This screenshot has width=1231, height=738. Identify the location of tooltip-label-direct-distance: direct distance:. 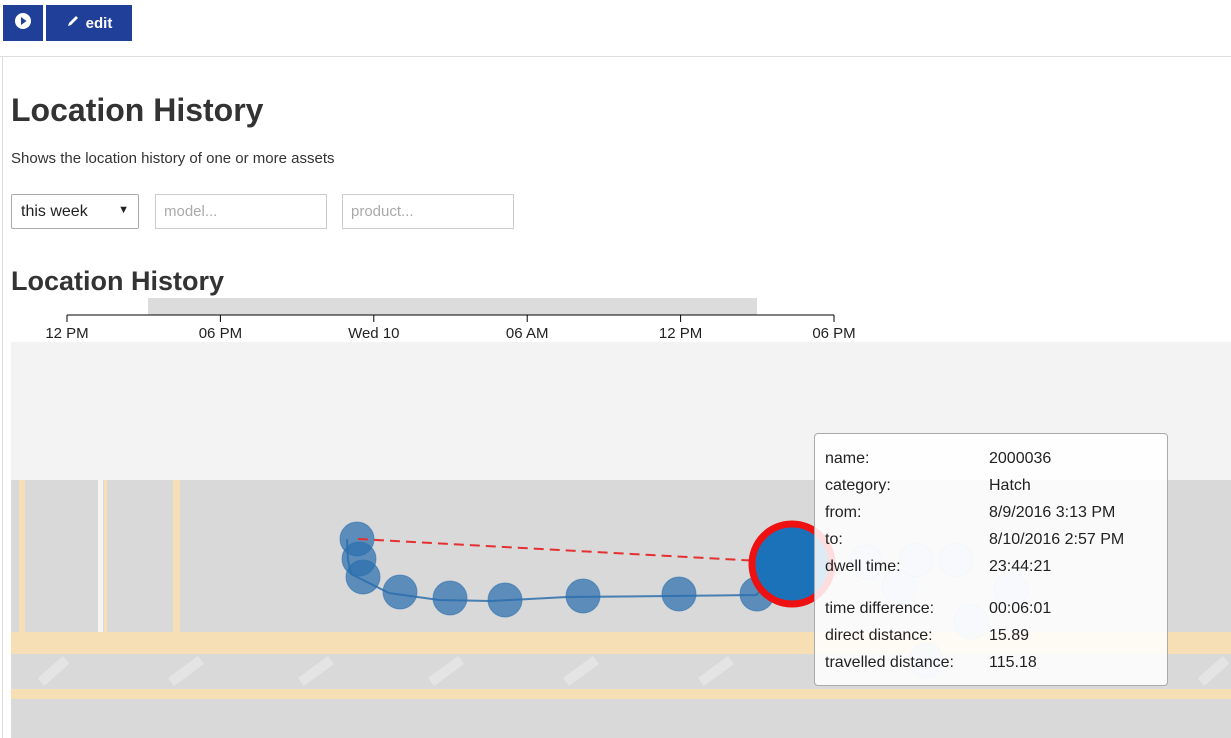
(879, 635).